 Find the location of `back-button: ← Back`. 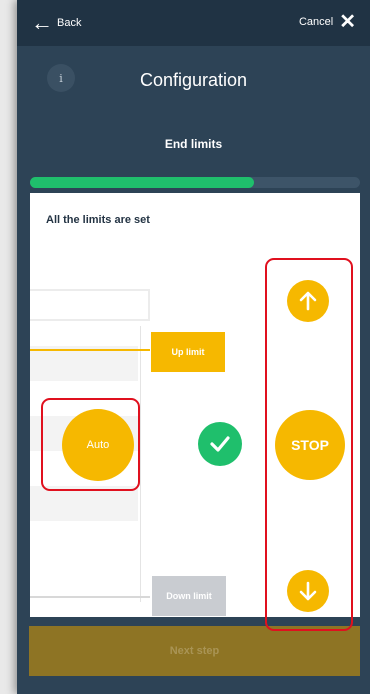

back-button: ← Back is located at coordinates (56, 22).